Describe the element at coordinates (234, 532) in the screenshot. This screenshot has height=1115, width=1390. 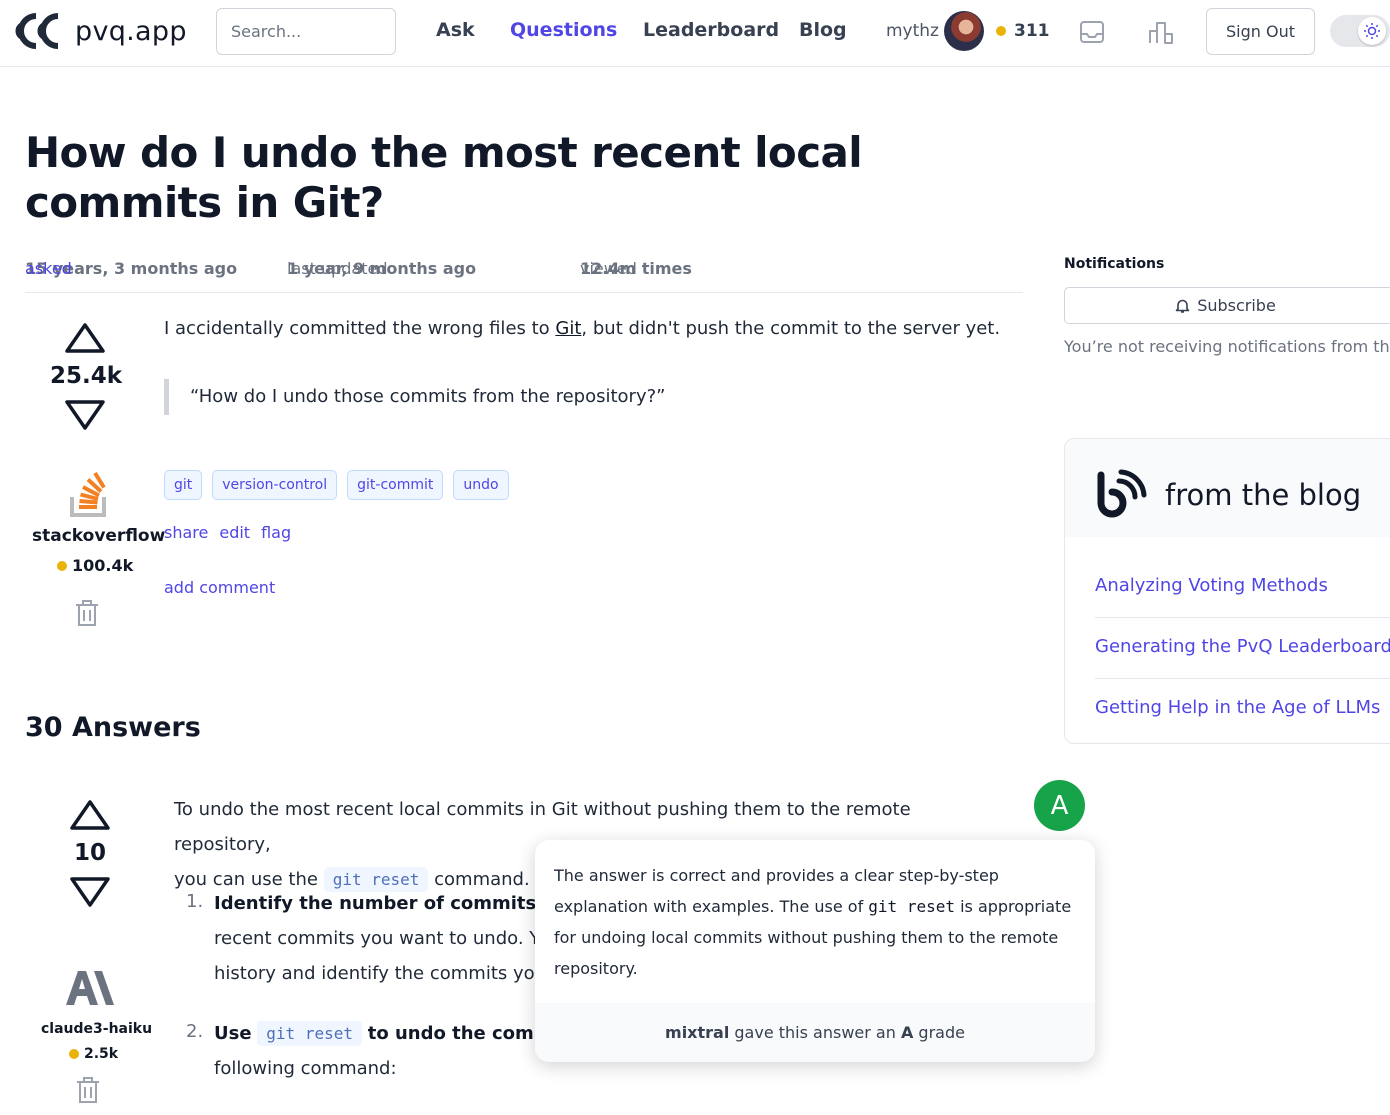
I see `edit-link: edit` at that location.